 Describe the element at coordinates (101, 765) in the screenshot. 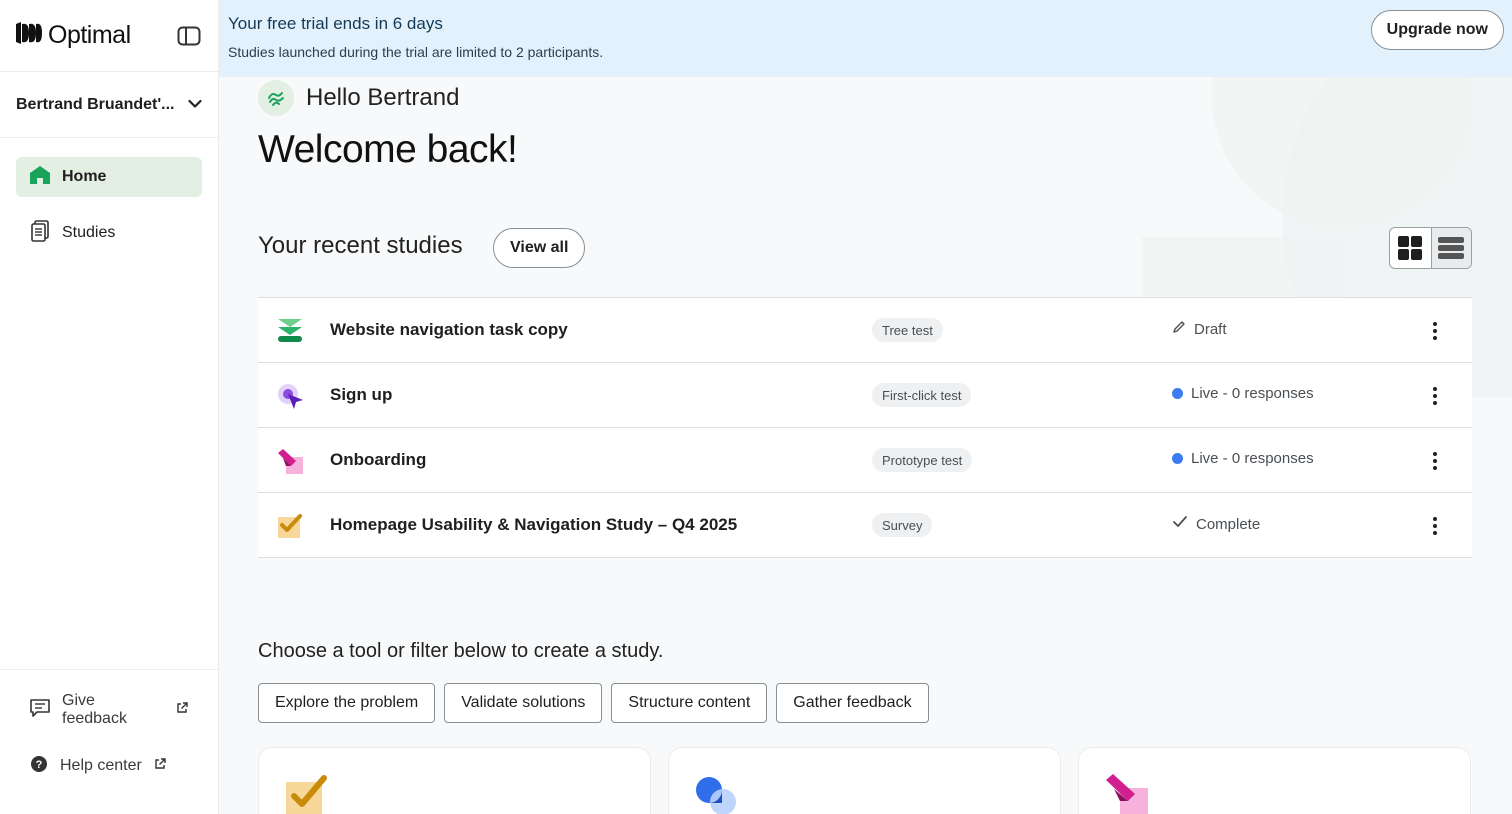

I see `help-center-label: Help center` at that location.